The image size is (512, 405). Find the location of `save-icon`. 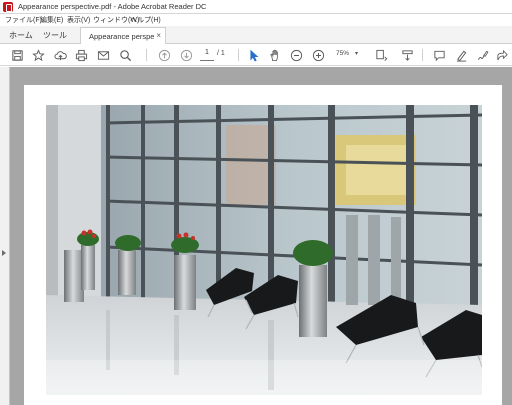

save-icon is located at coordinates (17, 55).